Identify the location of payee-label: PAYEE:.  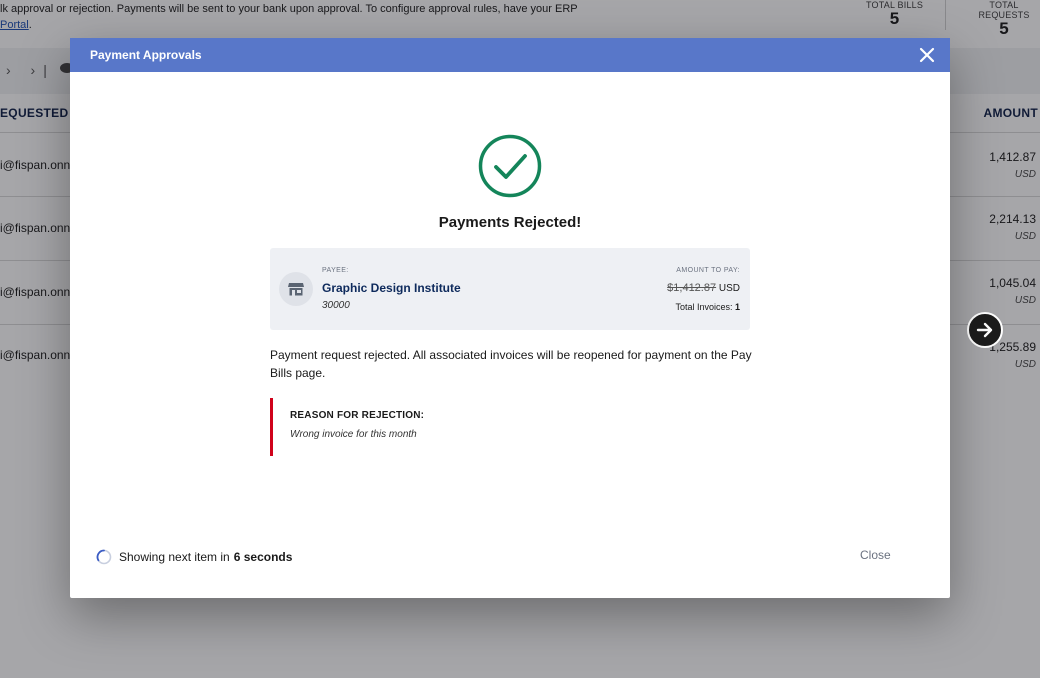
(335, 270).